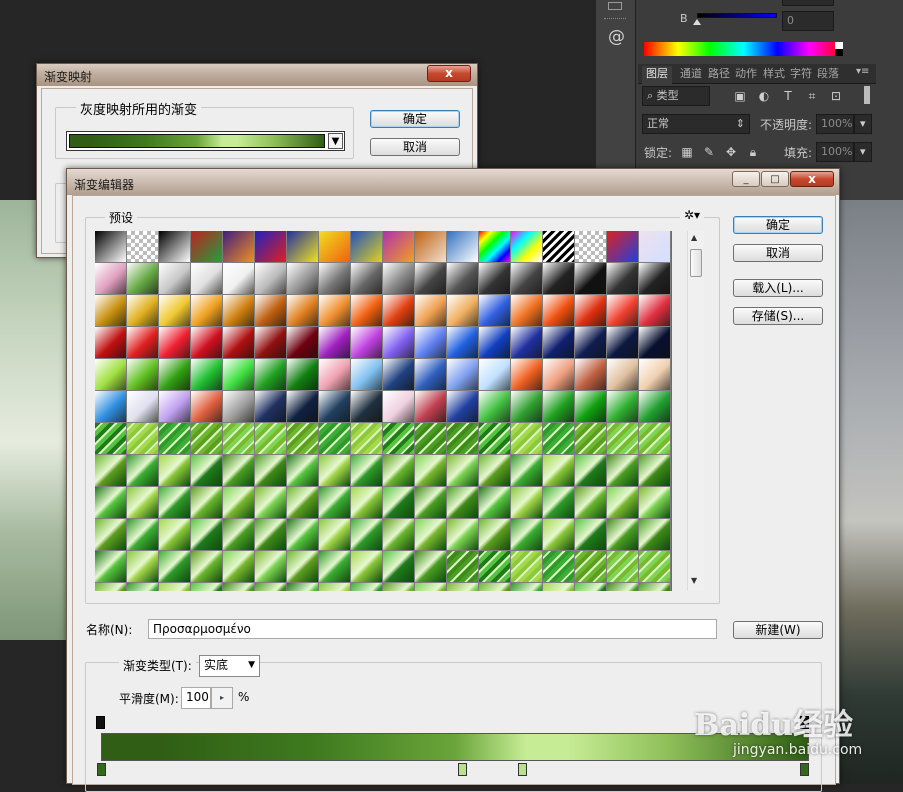 This screenshot has height=792, width=903. What do you see at coordinates (812, 179) in the screenshot?
I see `close-button: x` at bounding box center [812, 179].